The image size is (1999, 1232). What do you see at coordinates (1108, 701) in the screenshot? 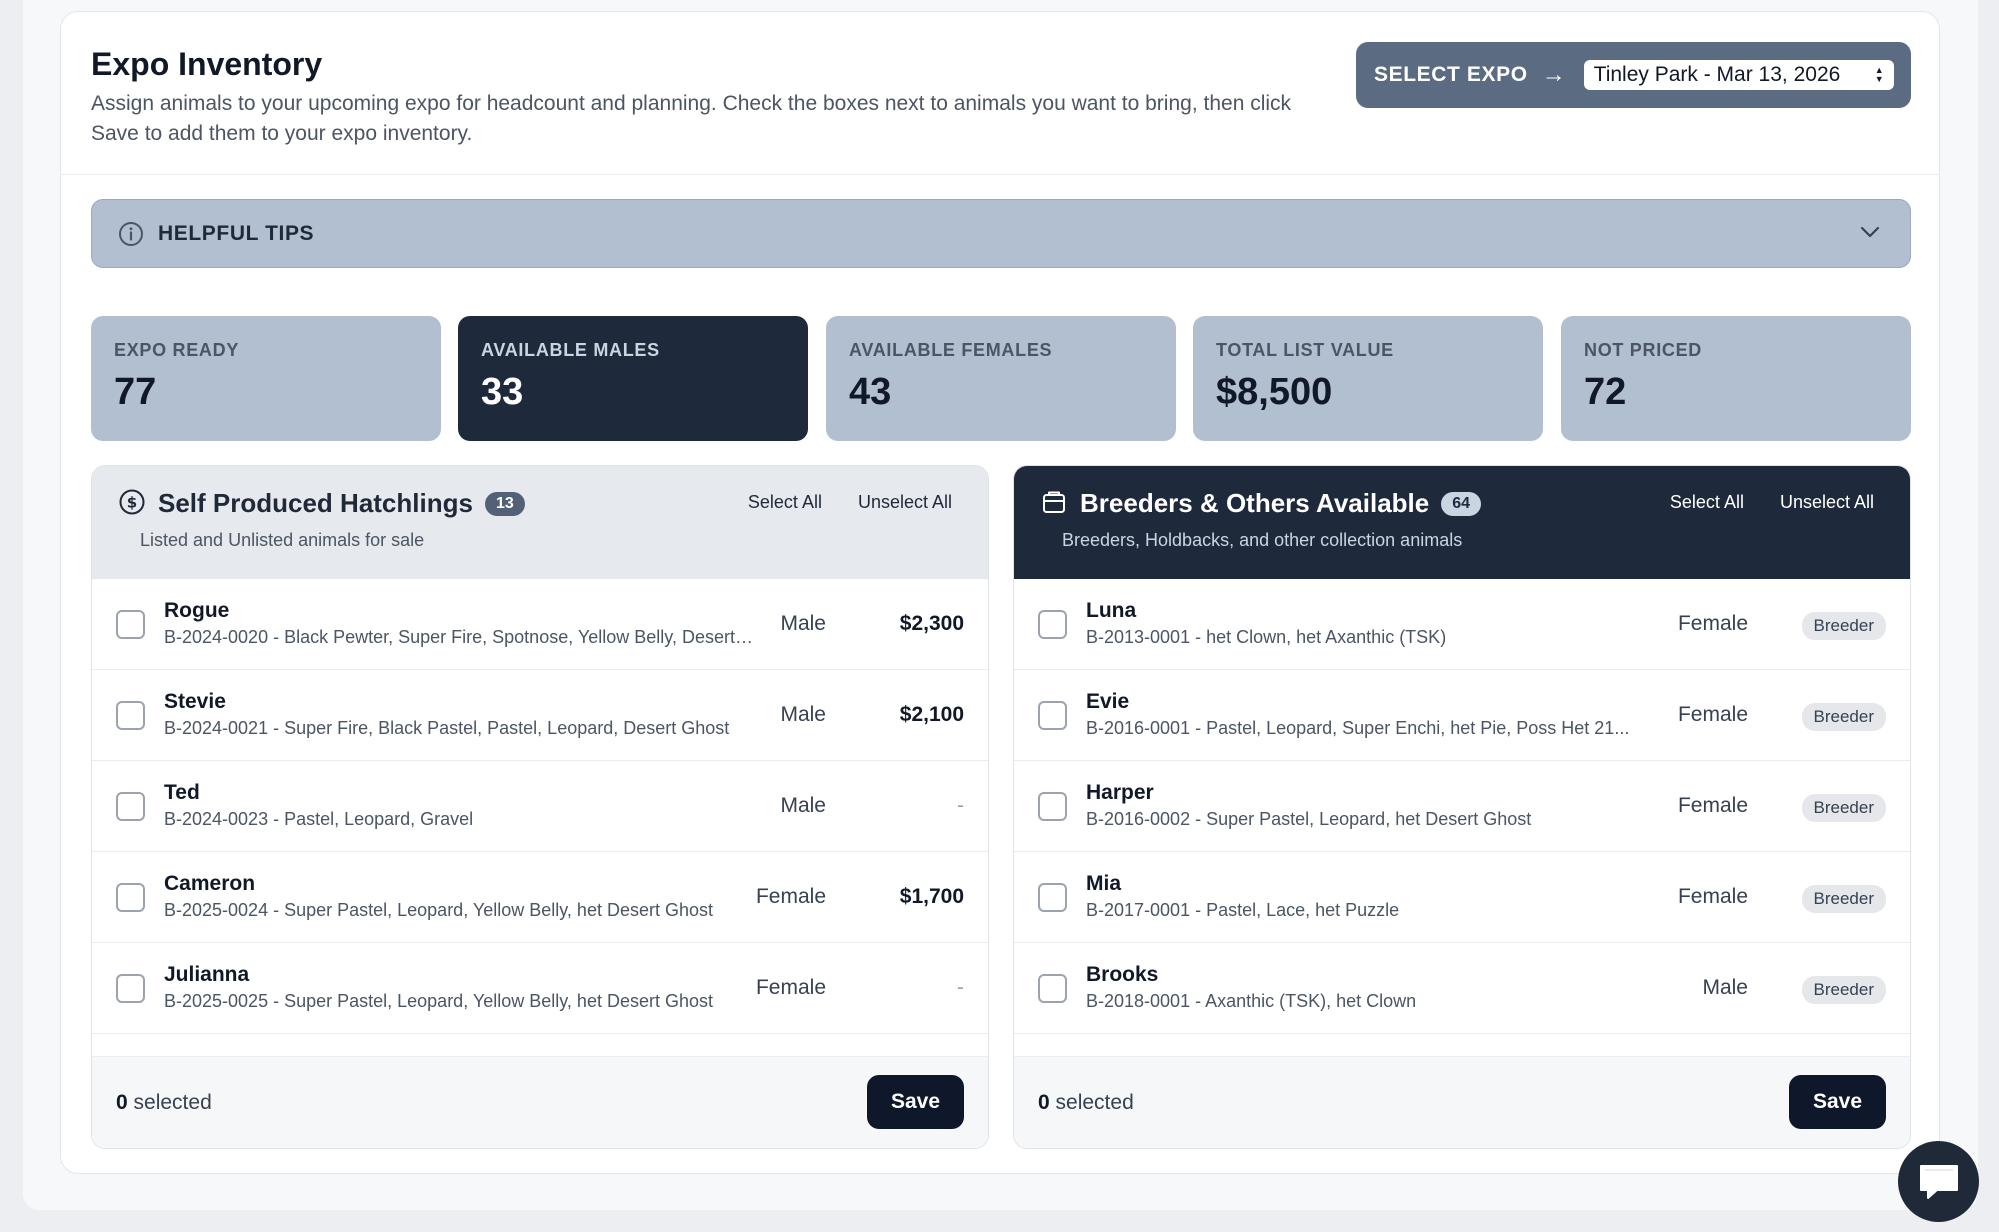
I see `animal-name: Evie` at bounding box center [1108, 701].